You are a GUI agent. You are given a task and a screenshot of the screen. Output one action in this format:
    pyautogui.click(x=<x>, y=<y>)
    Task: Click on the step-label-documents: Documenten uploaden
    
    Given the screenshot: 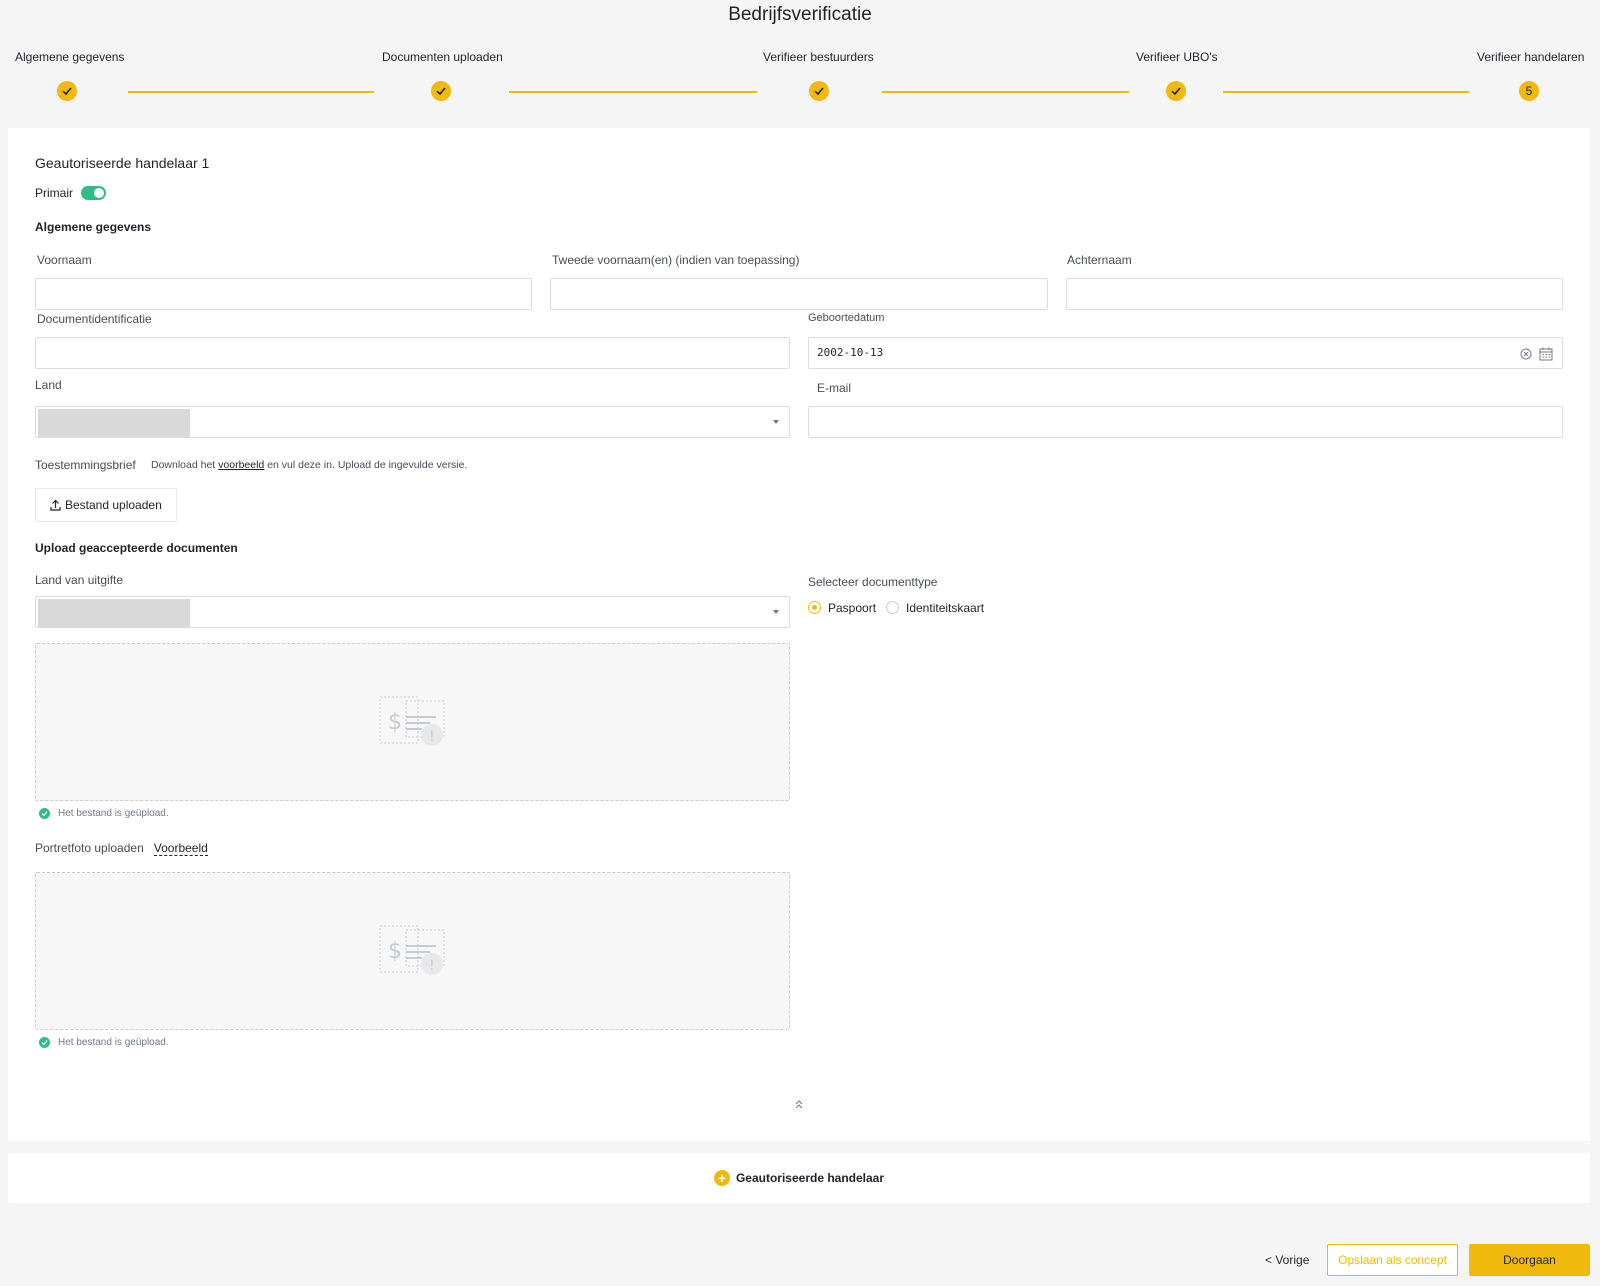 What is the action you would take?
    pyautogui.click(x=442, y=57)
    